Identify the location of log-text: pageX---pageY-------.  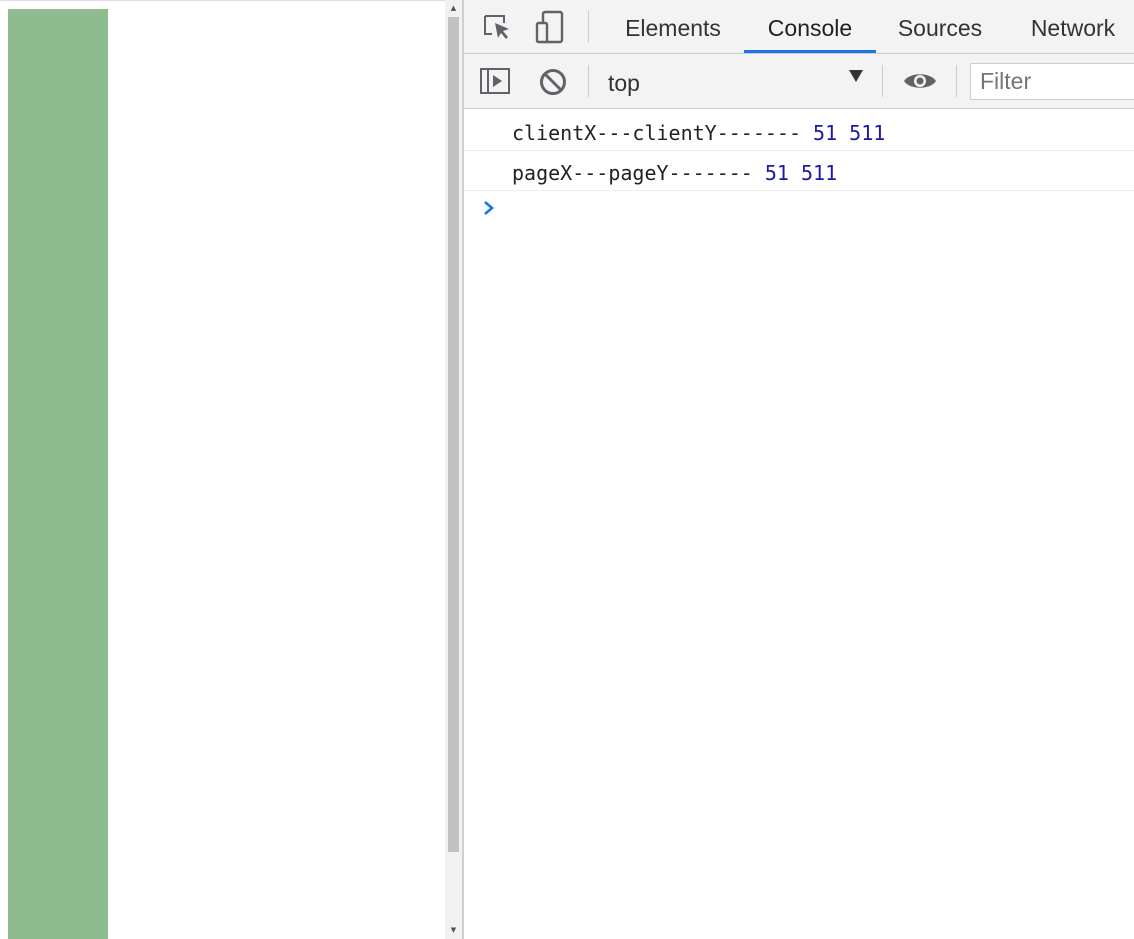
(632, 173).